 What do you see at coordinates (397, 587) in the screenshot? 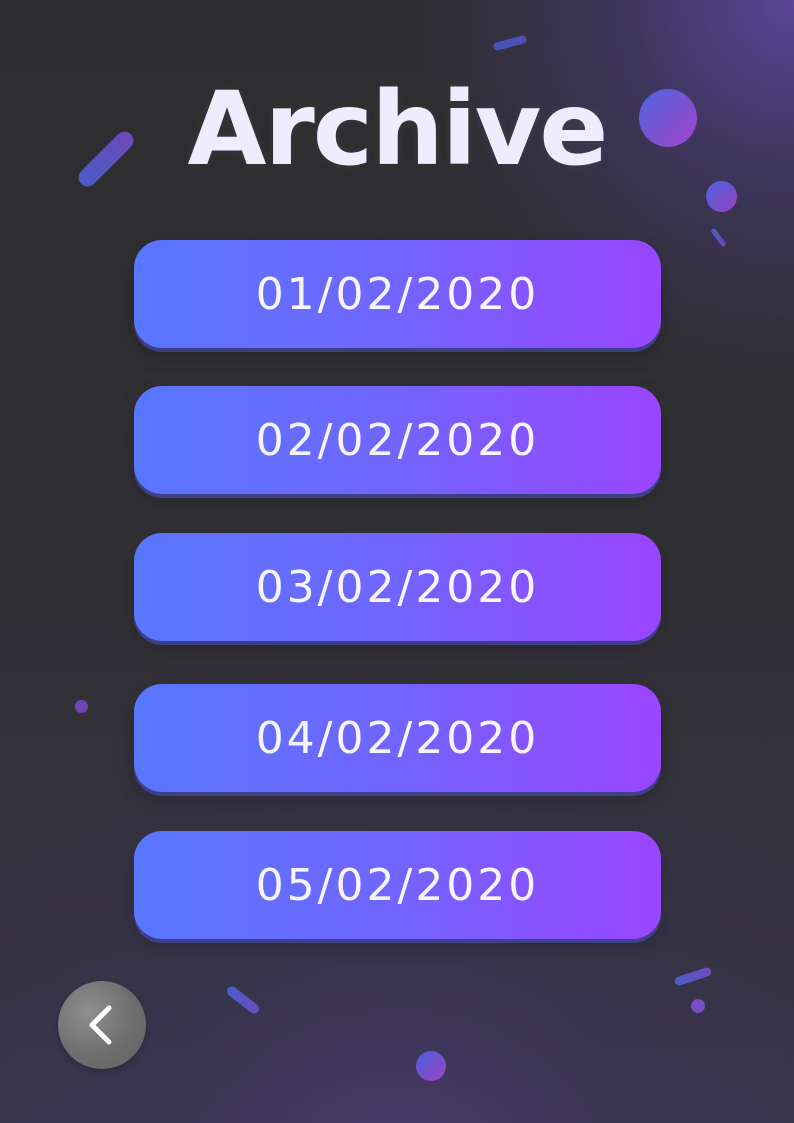
I see `archive-date-button: 03/02/2020` at bounding box center [397, 587].